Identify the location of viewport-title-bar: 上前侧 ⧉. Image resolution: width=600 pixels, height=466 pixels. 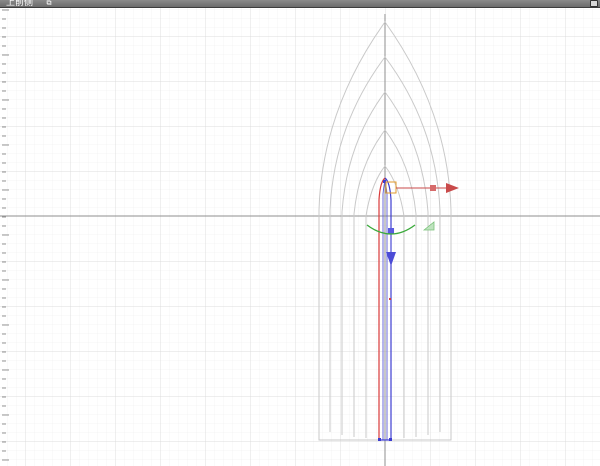
(300, 4).